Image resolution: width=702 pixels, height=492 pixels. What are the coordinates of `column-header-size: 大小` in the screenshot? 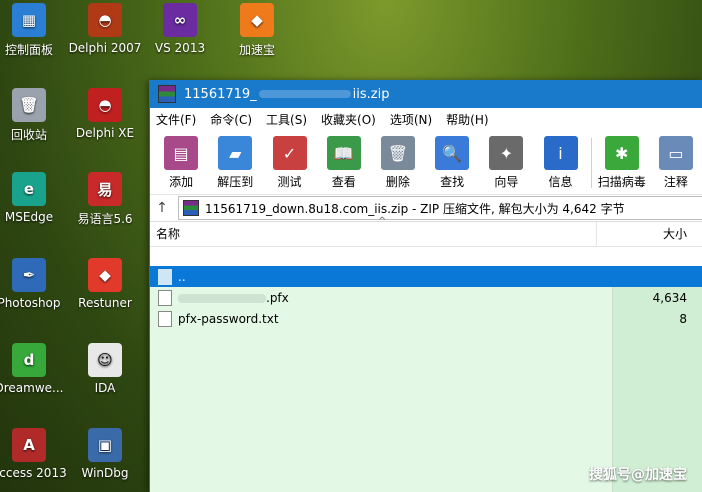 It's located at (649, 234).